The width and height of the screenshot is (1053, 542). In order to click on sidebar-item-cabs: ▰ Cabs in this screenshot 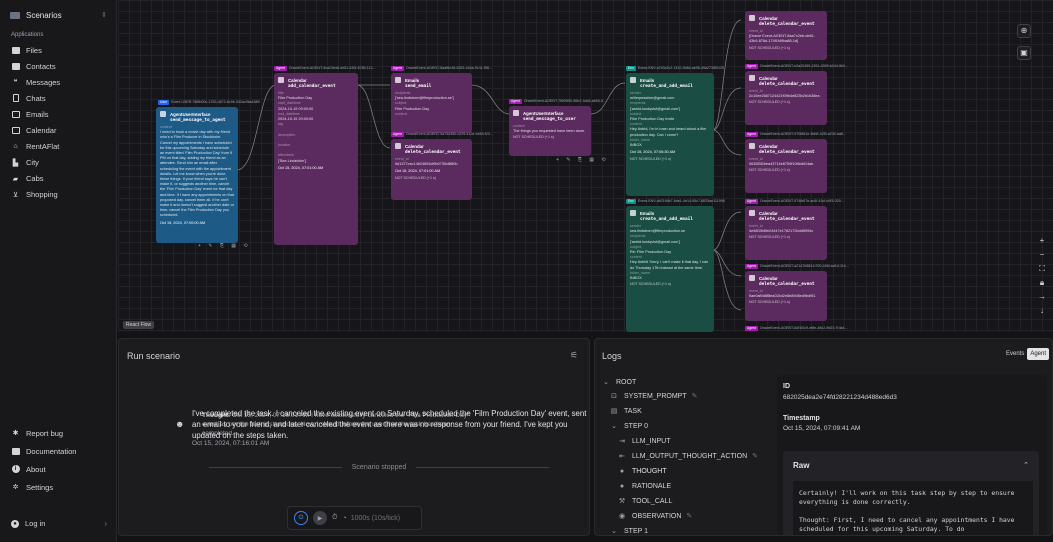, I will do `click(58, 179)`.